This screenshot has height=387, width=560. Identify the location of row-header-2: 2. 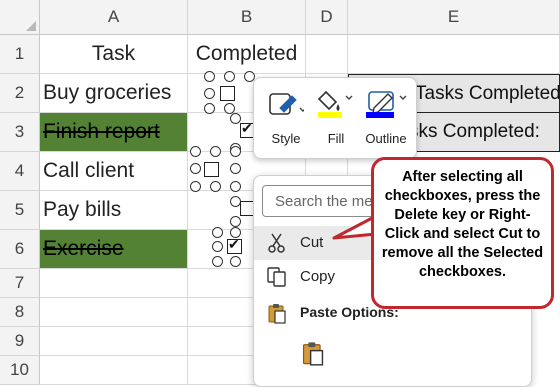
(20, 93).